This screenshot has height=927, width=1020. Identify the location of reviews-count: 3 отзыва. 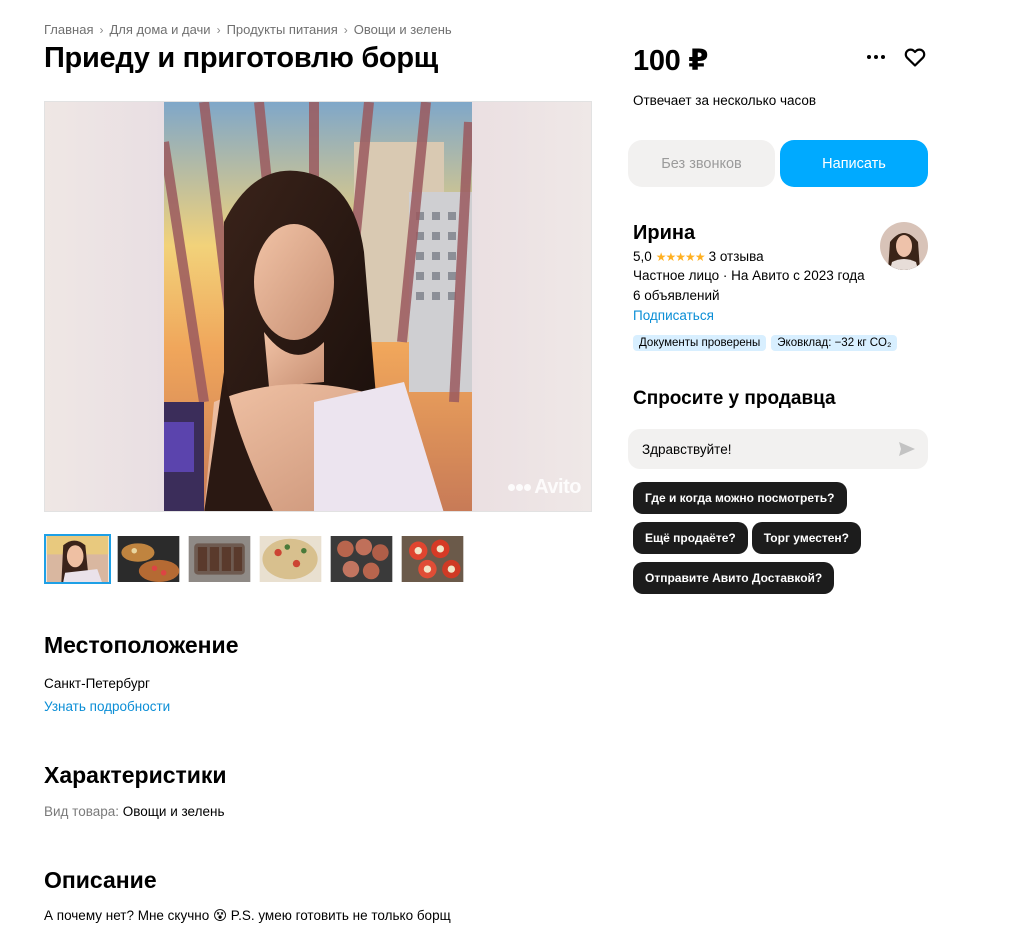
(736, 256).